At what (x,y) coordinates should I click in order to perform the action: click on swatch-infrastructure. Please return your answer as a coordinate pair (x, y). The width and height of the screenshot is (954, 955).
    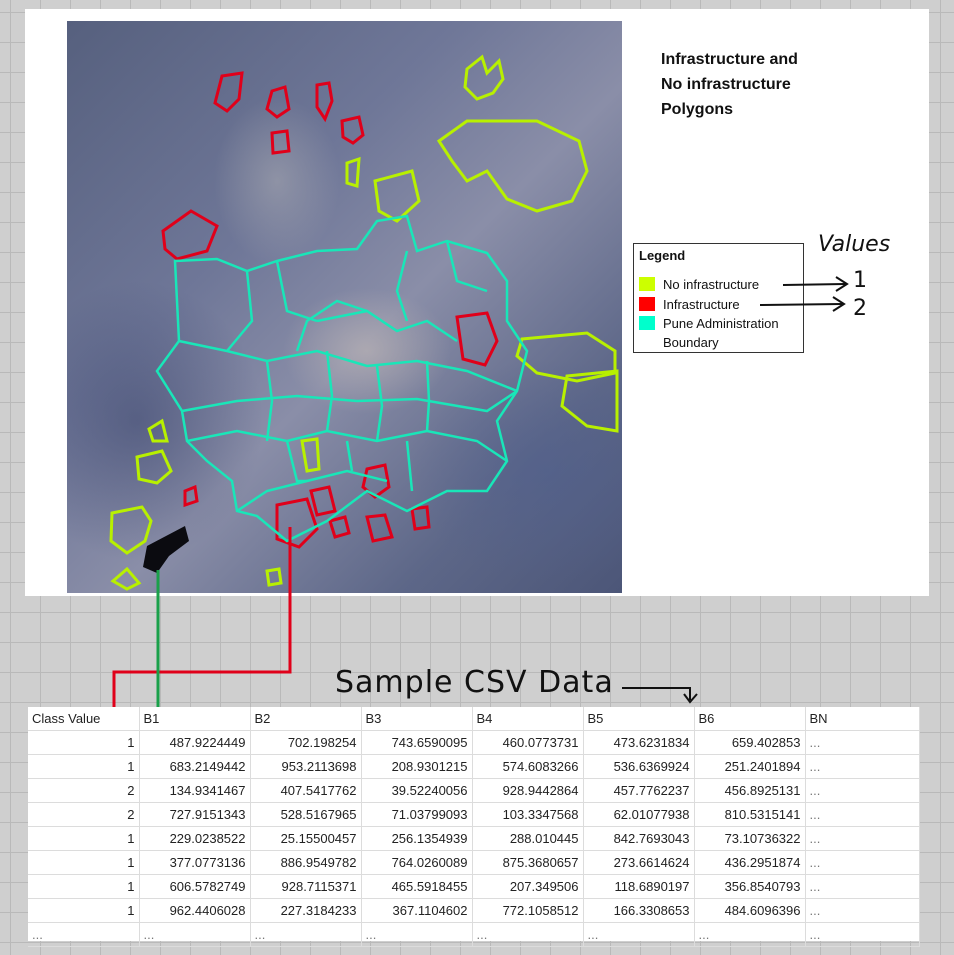
    Looking at the image, I should click on (647, 304).